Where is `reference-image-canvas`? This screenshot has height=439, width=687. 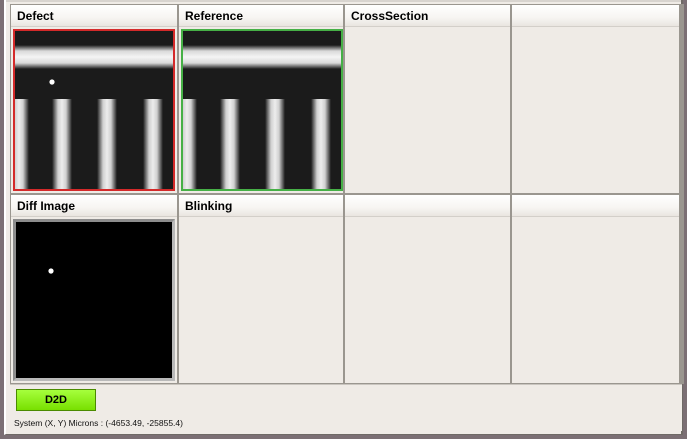 reference-image-canvas is located at coordinates (262, 110).